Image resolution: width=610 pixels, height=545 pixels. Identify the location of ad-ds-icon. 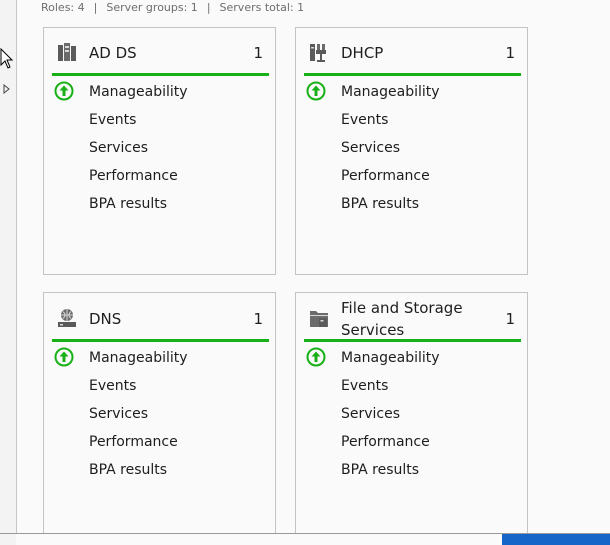
(67, 52).